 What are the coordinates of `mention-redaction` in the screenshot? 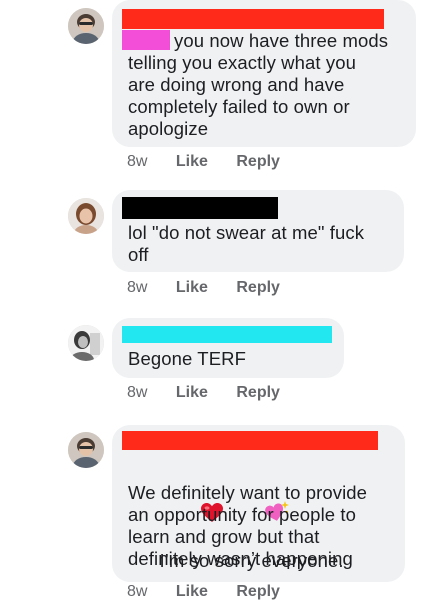 It's located at (146, 40).